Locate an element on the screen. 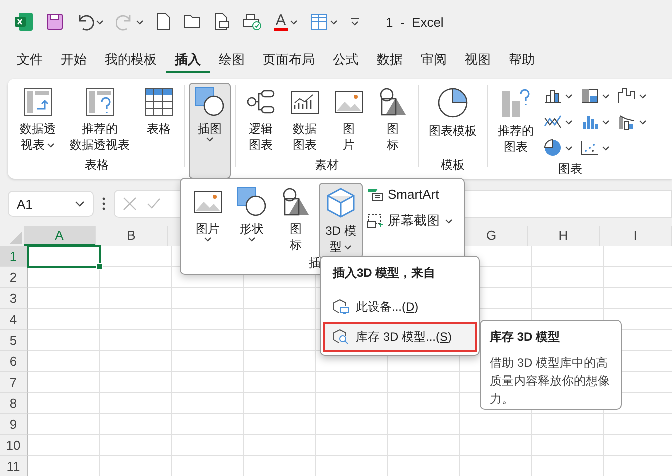 This screenshot has height=476, width=672. group-label: 图表 is located at coordinates (570, 169).